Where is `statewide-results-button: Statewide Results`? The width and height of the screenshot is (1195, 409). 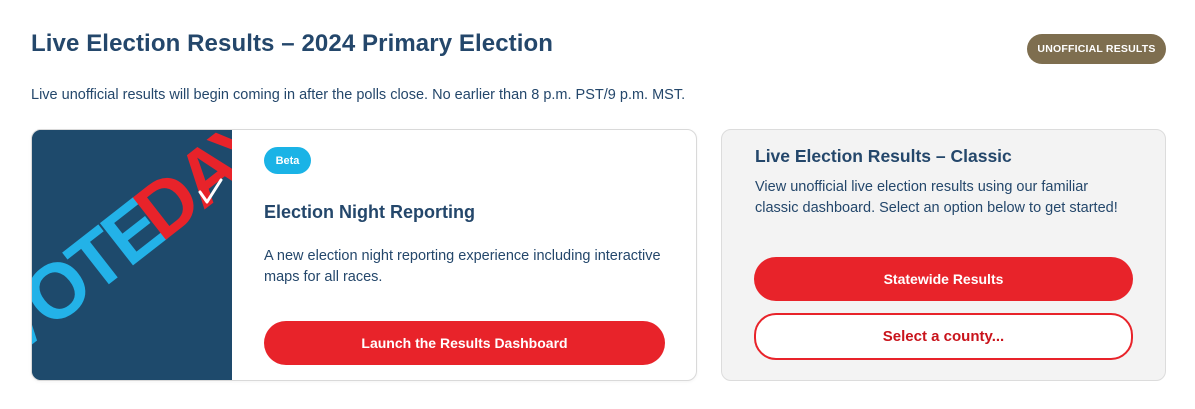
statewide-results-button: Statewide Results is located at coordinates (943, 279).